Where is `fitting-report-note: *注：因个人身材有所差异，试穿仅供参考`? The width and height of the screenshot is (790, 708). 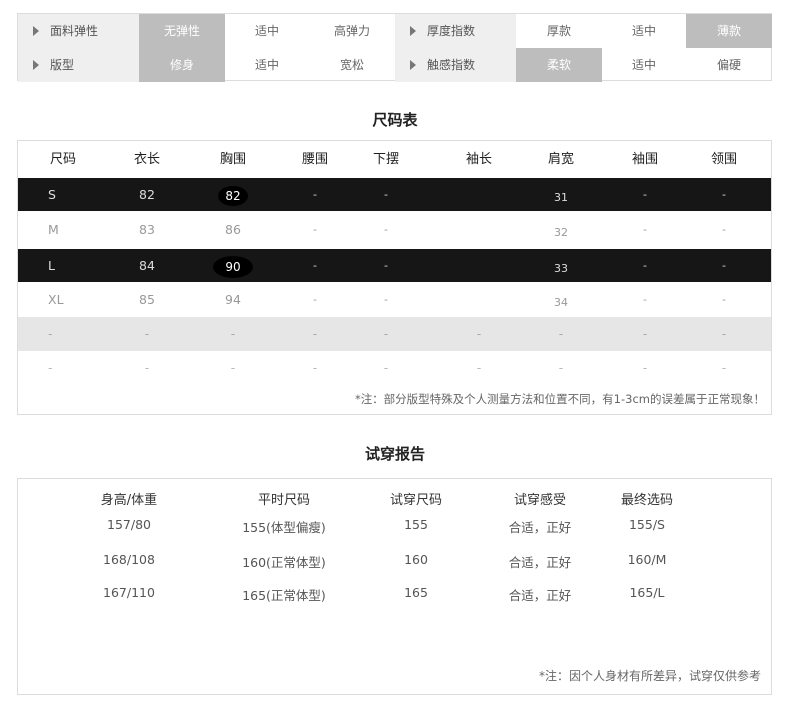 fitting-report-note: *注：因个人身材有所差异，试穿仅供参考 is located at coordinates (649, 676).